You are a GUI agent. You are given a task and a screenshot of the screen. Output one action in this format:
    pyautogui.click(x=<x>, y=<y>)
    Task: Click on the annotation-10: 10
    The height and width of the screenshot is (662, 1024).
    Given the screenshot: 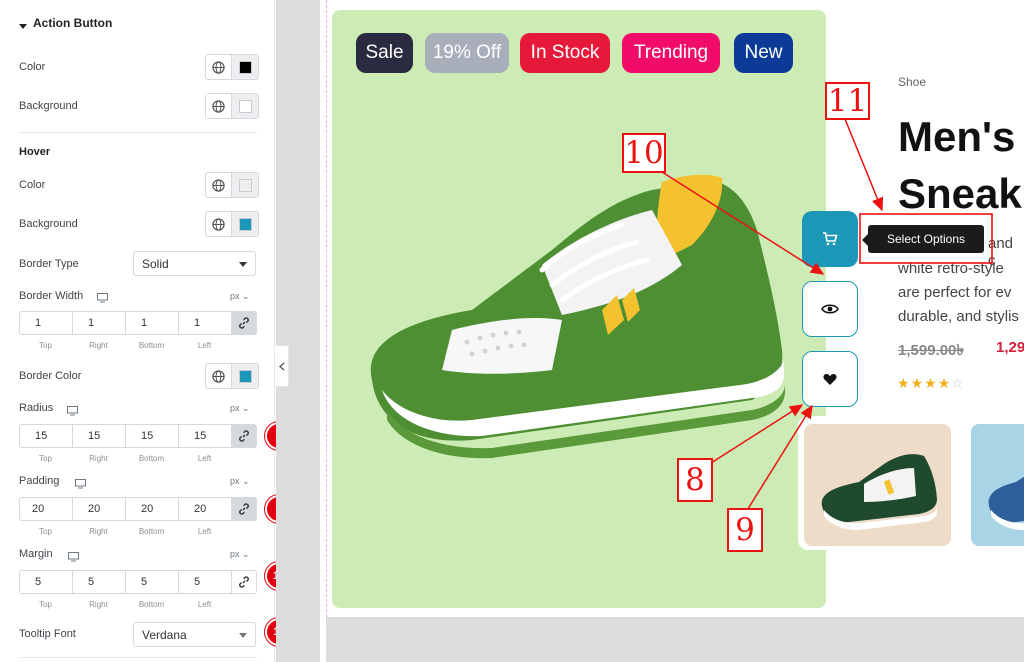 What is the action you would take?
    pyautogui.click(x=644, y=153)
    